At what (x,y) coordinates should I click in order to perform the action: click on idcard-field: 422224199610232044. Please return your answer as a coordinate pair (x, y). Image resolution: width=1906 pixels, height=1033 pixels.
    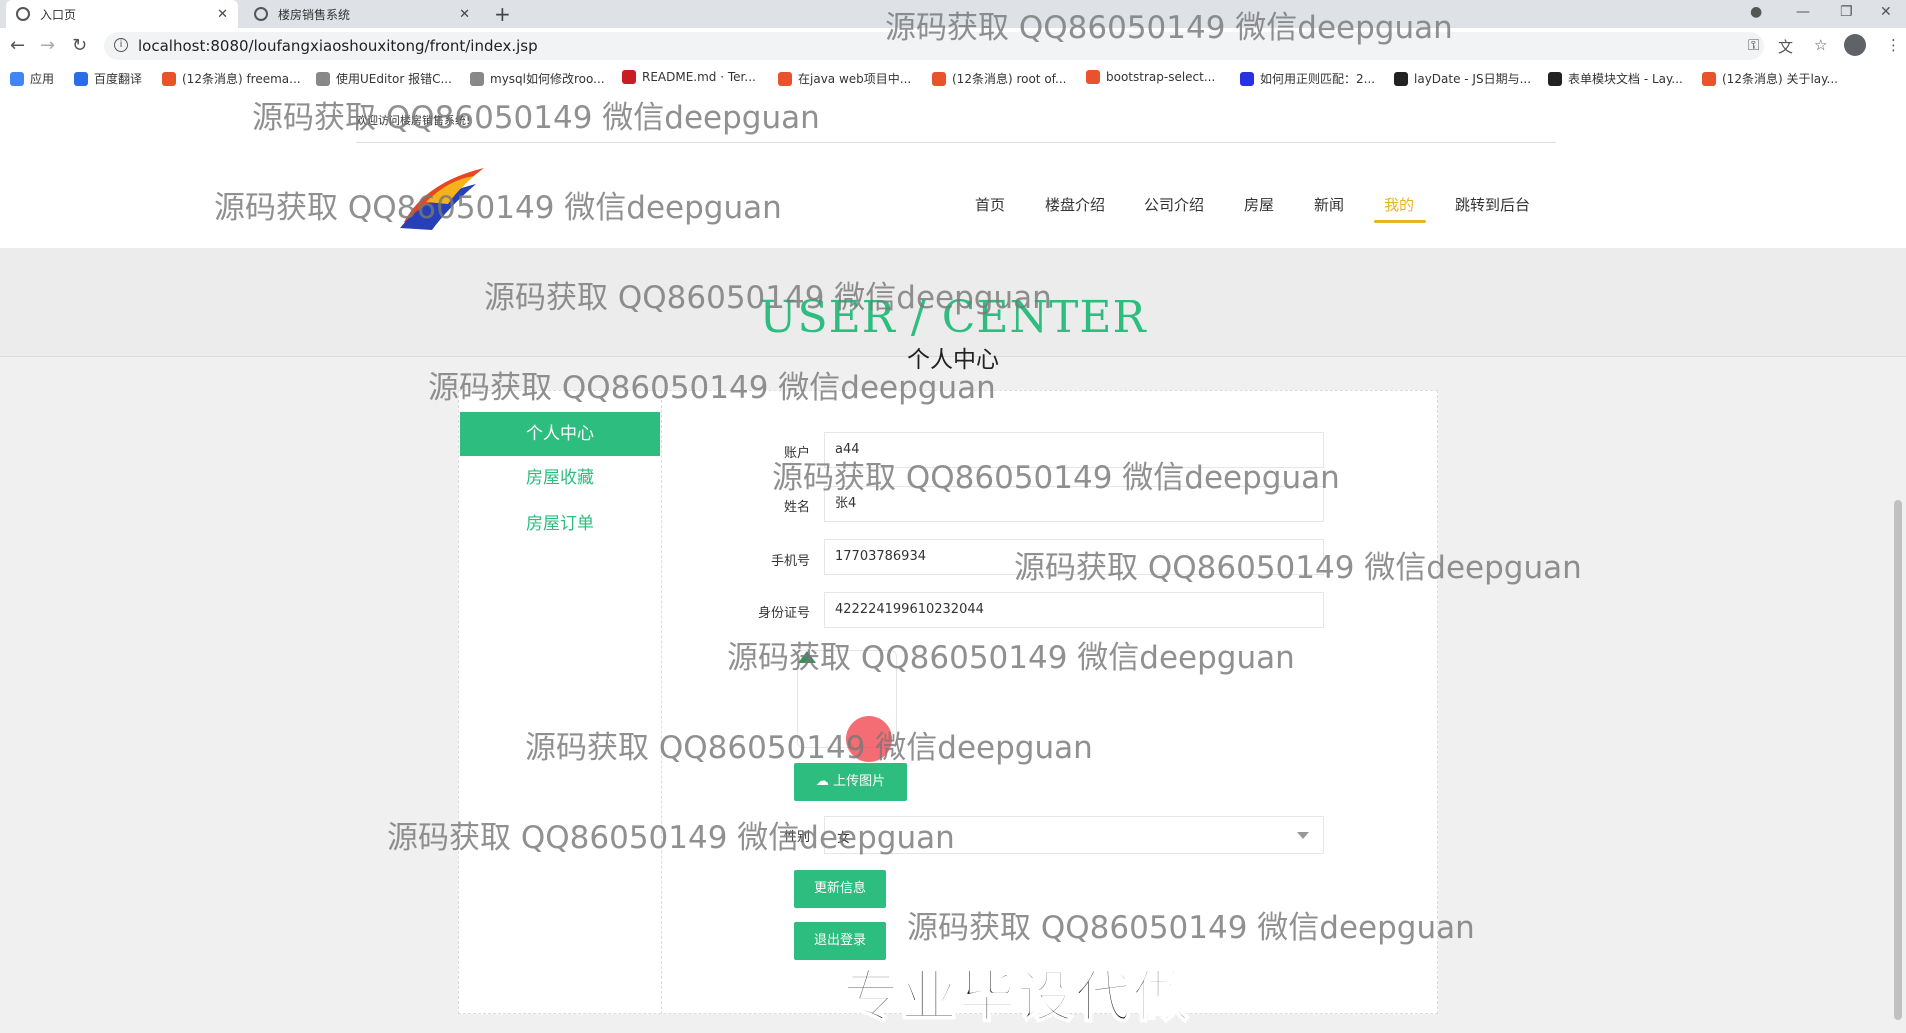
    Looking at the image, I should click on (1074, 610).